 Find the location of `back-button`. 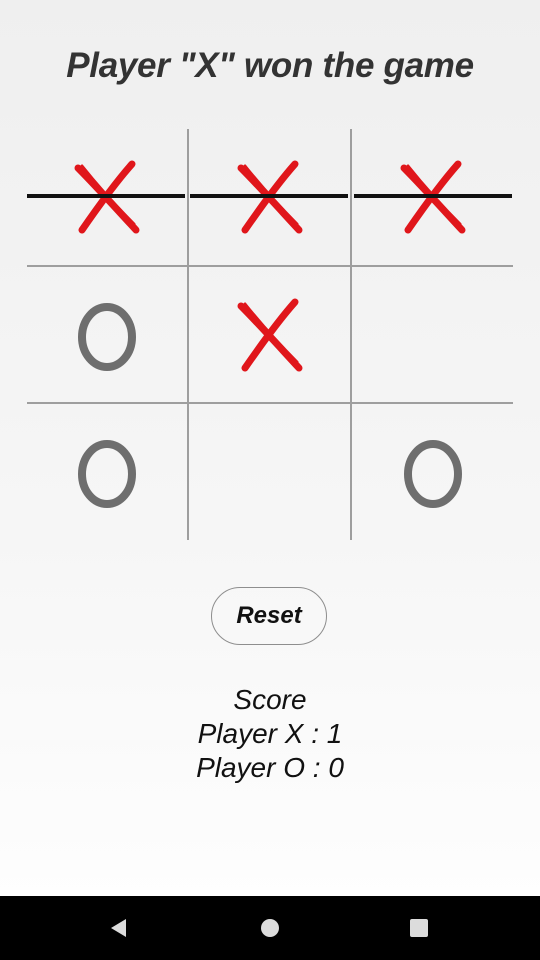

back-button is located at coordinates (119, 928).